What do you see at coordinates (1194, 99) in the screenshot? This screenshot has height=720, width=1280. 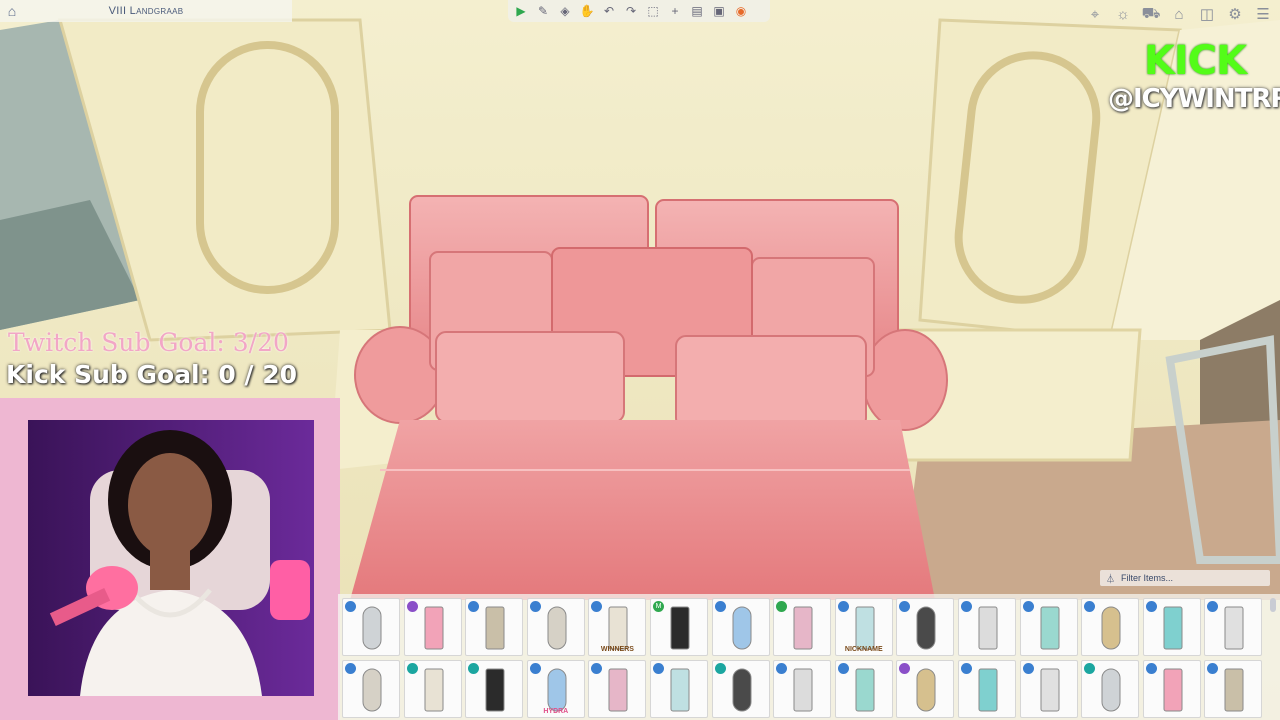 I see `kick-handle: @ICYWINTRR` at bounding box center [1194, 99].